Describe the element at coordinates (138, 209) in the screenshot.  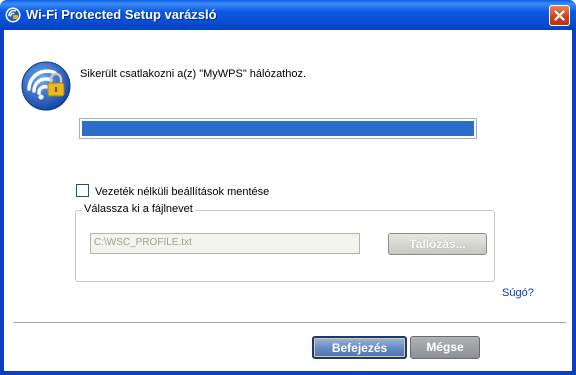
I see `filename-group-legend: Válassza ki a fájlnevet` at that location.